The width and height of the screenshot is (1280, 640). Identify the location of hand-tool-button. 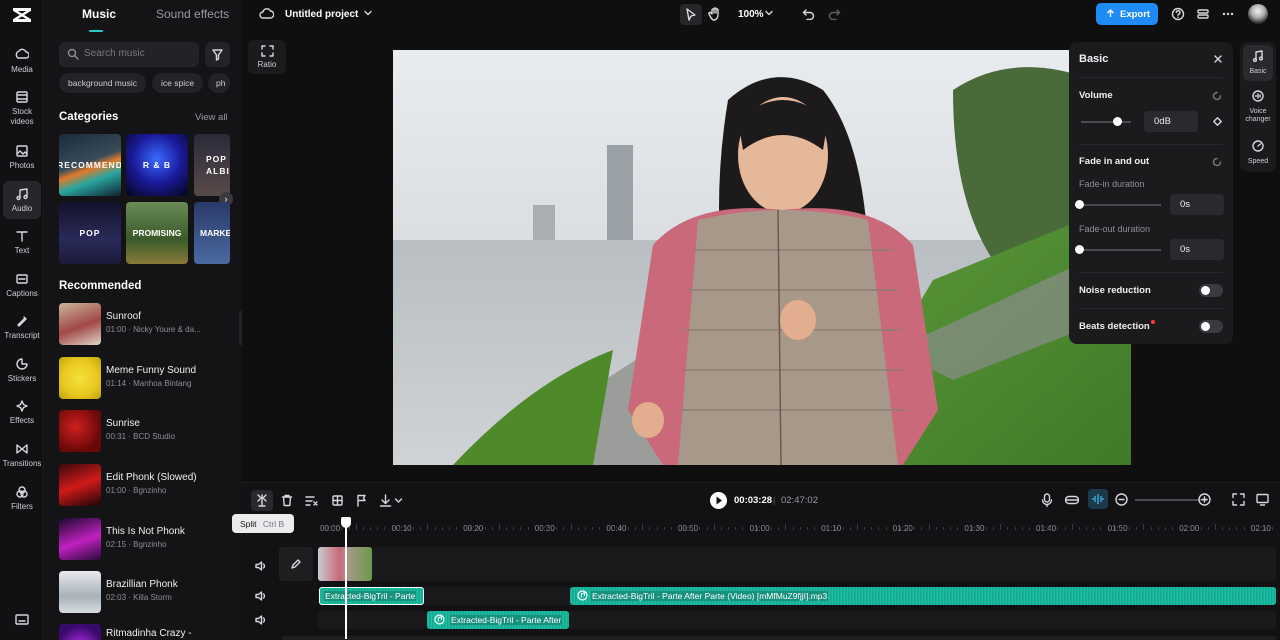
(715, 15).